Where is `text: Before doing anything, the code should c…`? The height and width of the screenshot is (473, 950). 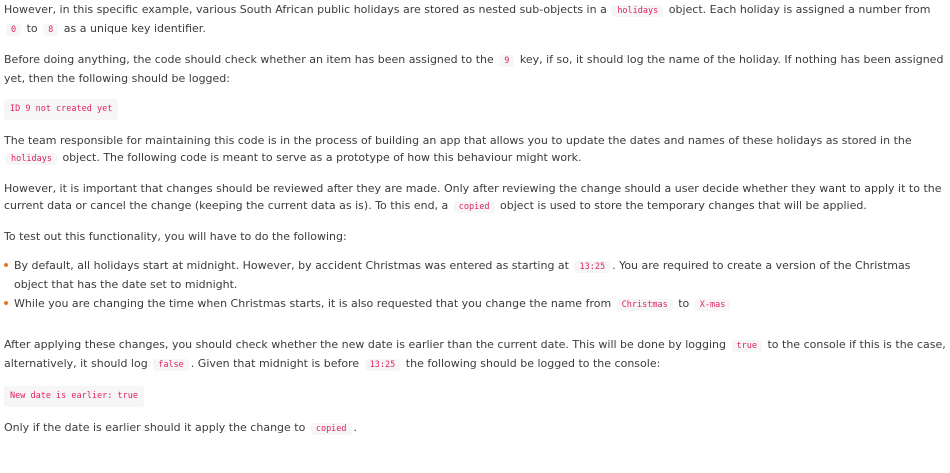 text: Before doing anything, the code should c… is located at coordinates (251, 59).